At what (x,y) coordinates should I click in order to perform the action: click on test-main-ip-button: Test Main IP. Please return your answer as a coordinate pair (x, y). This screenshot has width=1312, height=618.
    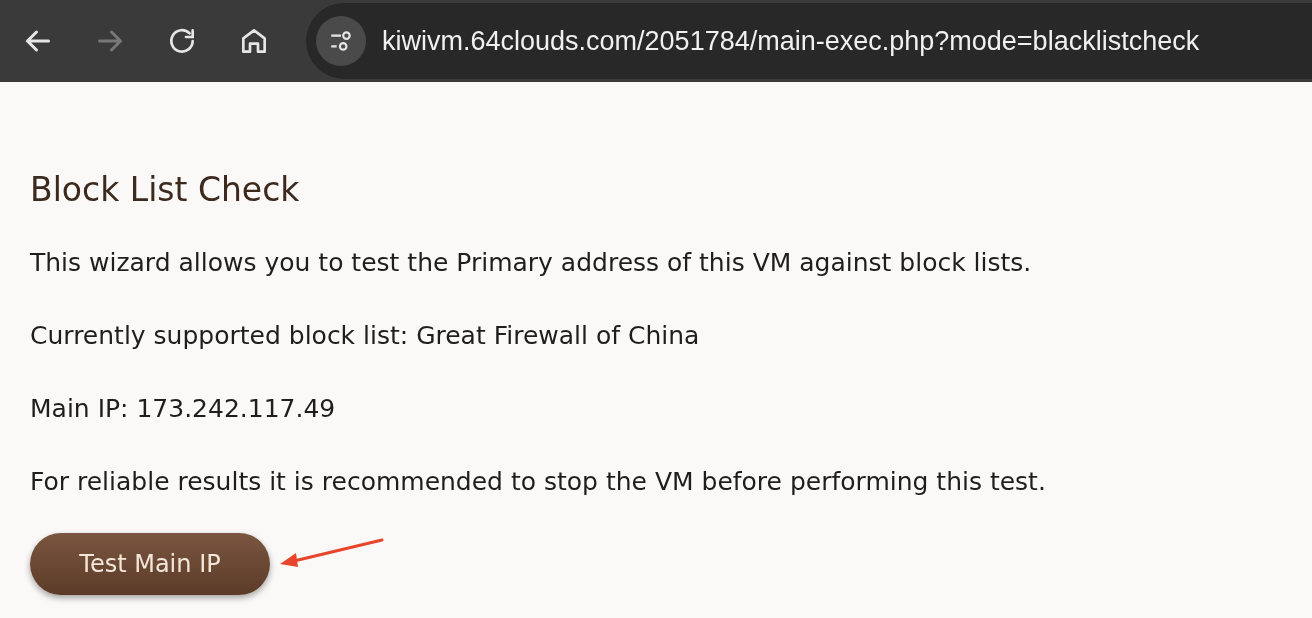
    Looking at the image, I should click on (150, 564).